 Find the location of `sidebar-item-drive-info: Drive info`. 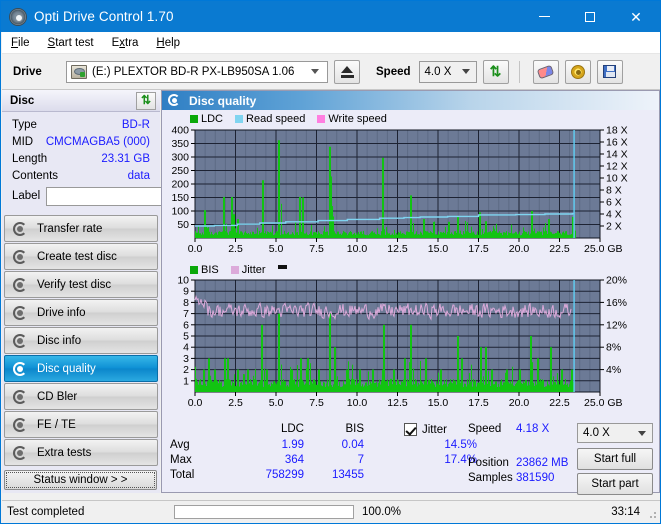

sidebar-item-drive-info: Drive info is located at coordinates (81, 312).